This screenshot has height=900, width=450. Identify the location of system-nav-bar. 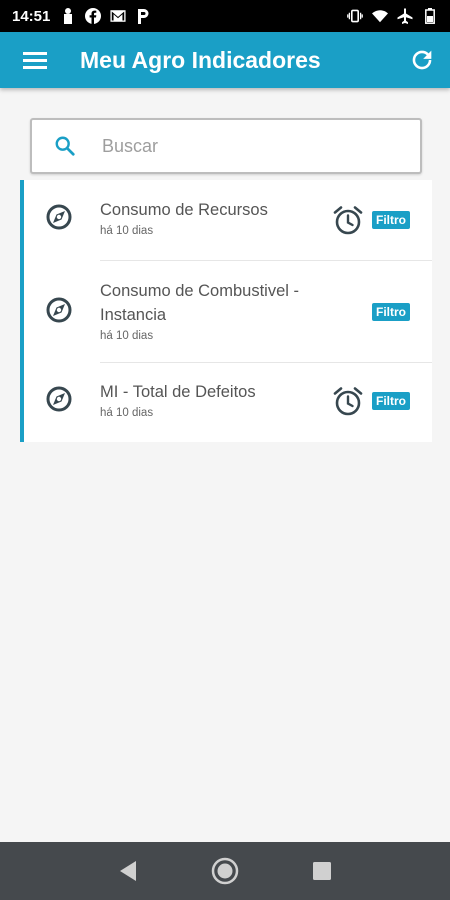
(225, 871).